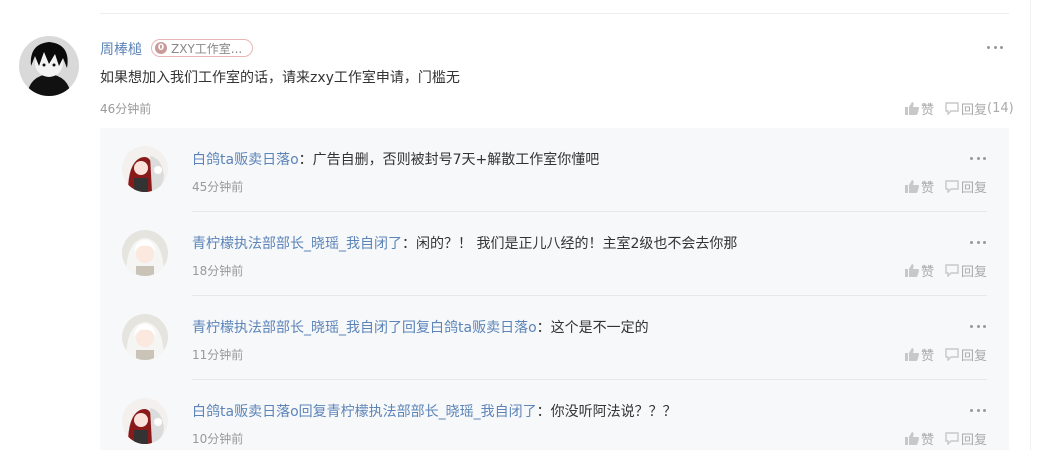 The image size is (1041, 464). What do you see at coordinates (218, 271) in the screenshot?
I see `reply-time: 18分钟前` at bounding box center [218, 271].